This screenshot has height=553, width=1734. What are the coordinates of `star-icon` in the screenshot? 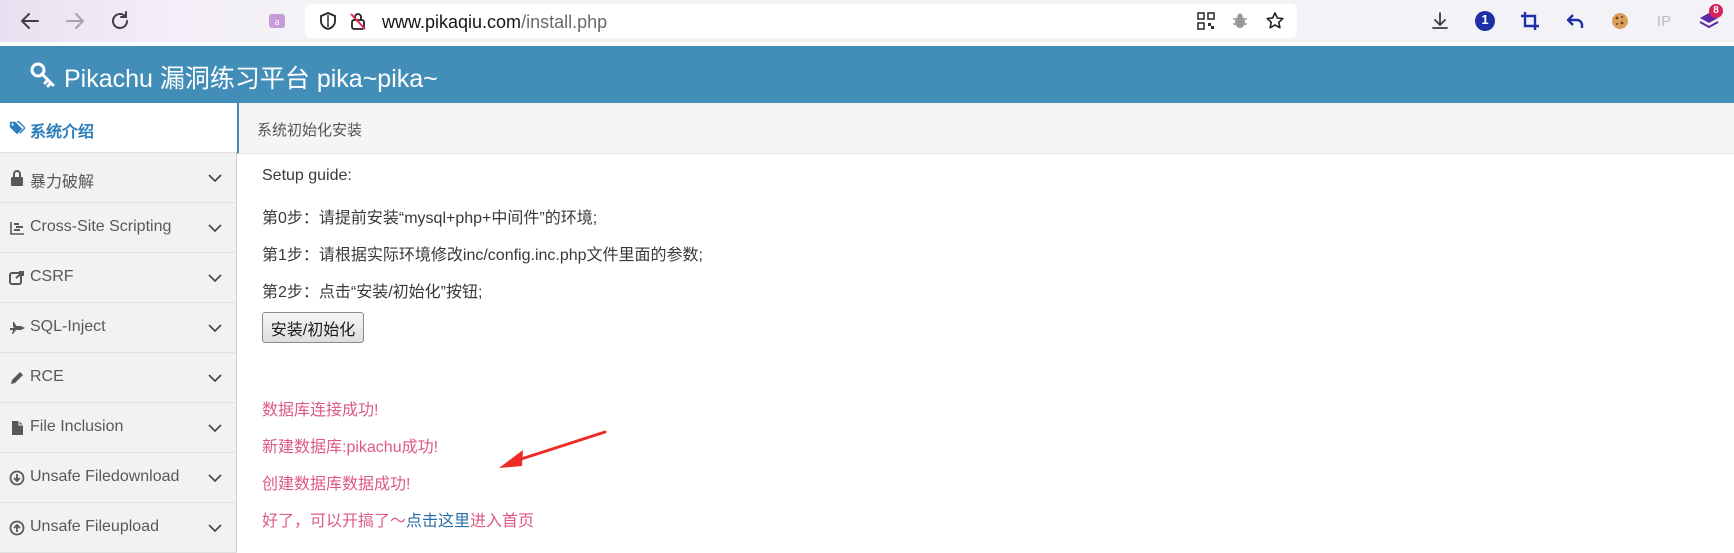 It's located at (1275, 20).